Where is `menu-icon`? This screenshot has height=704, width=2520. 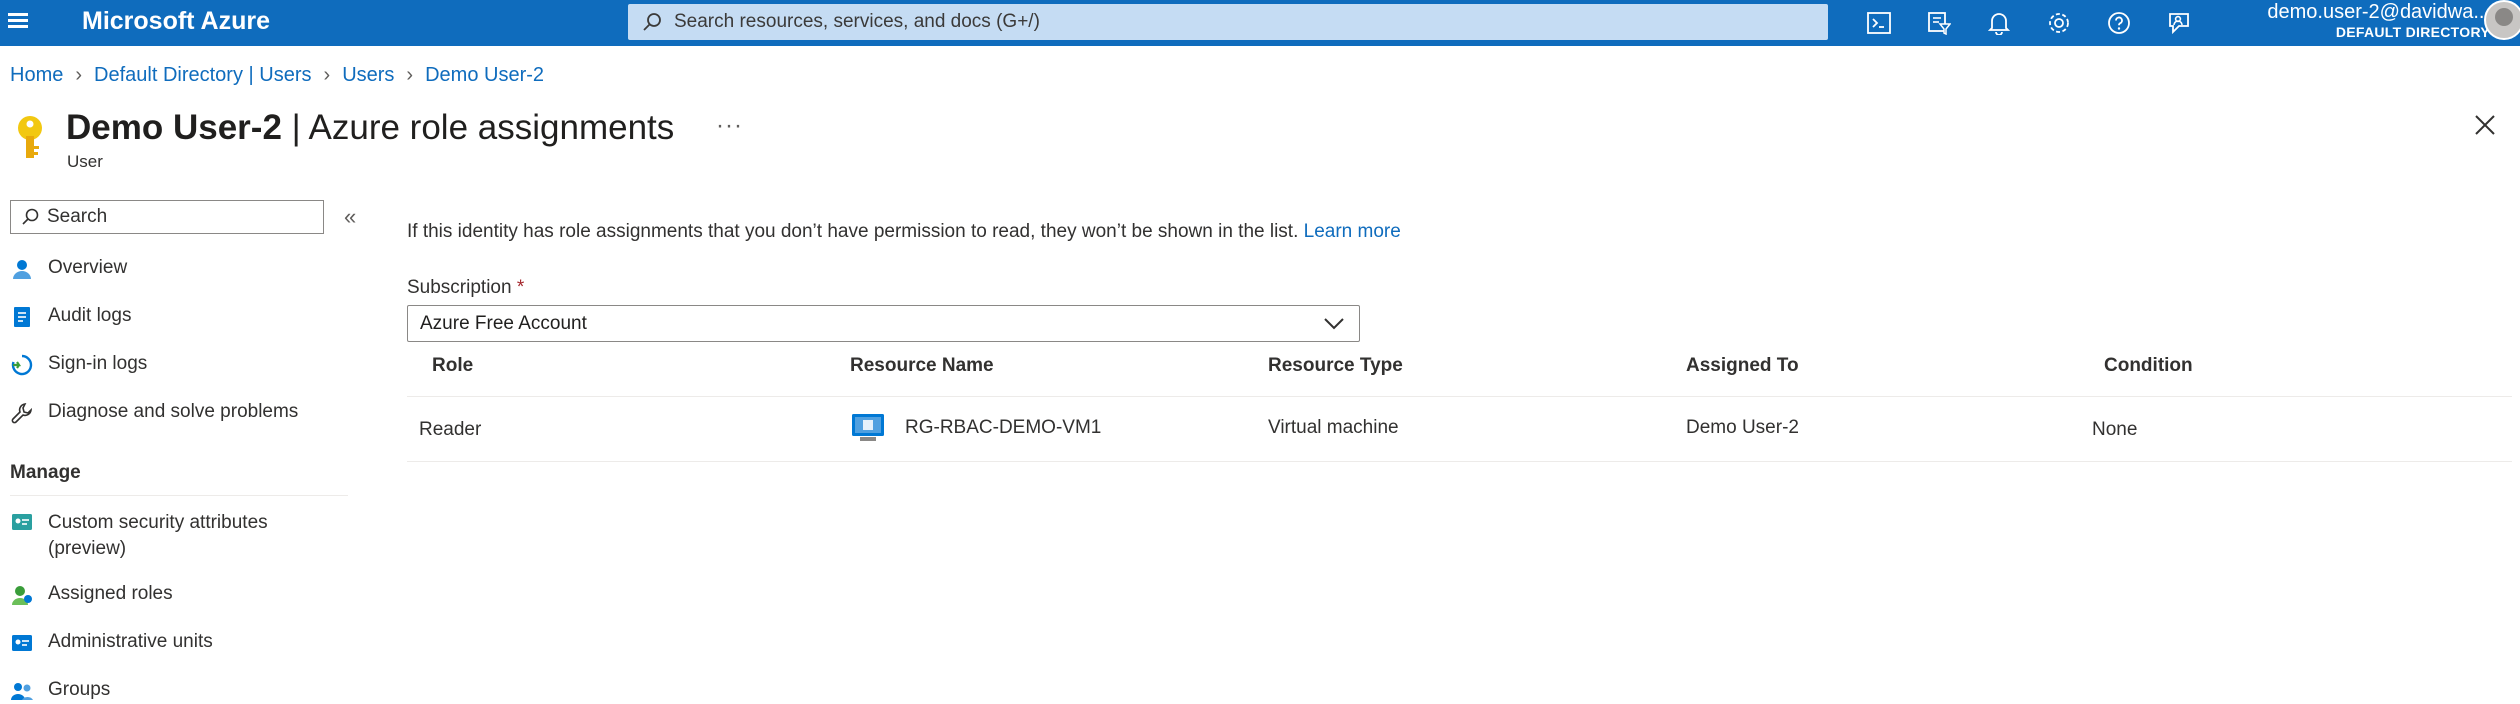
menu-icon is located at coordinates (18, 21).